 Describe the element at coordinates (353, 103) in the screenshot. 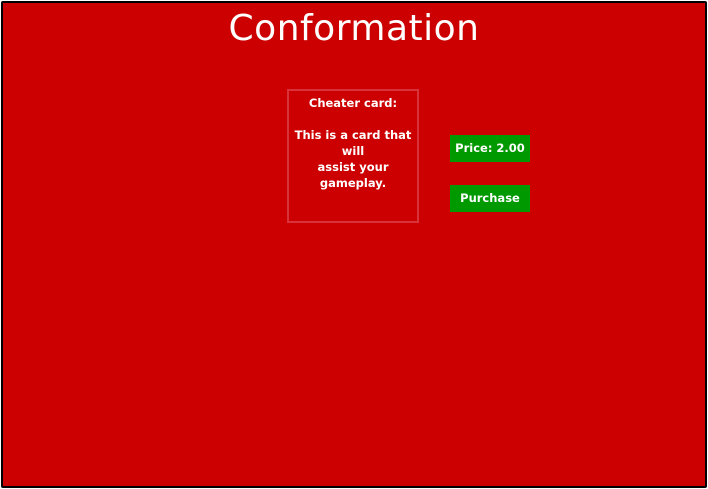

I see `card-name: Cheater card:` at that location.